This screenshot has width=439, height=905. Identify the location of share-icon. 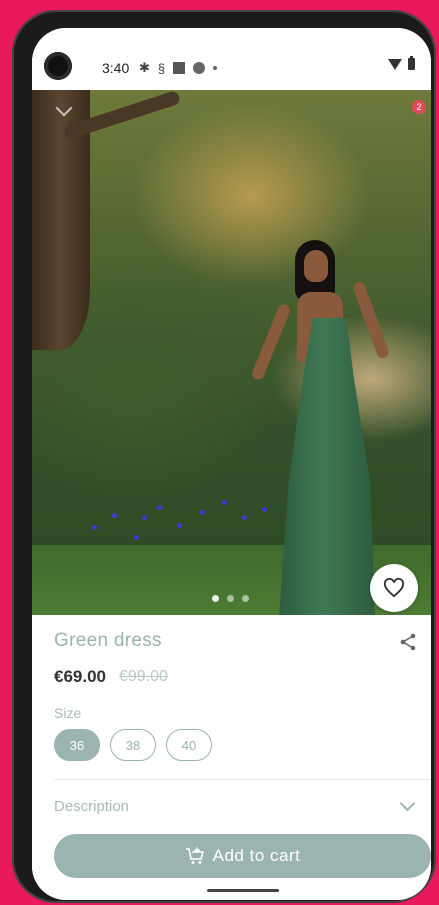
(408, 642).